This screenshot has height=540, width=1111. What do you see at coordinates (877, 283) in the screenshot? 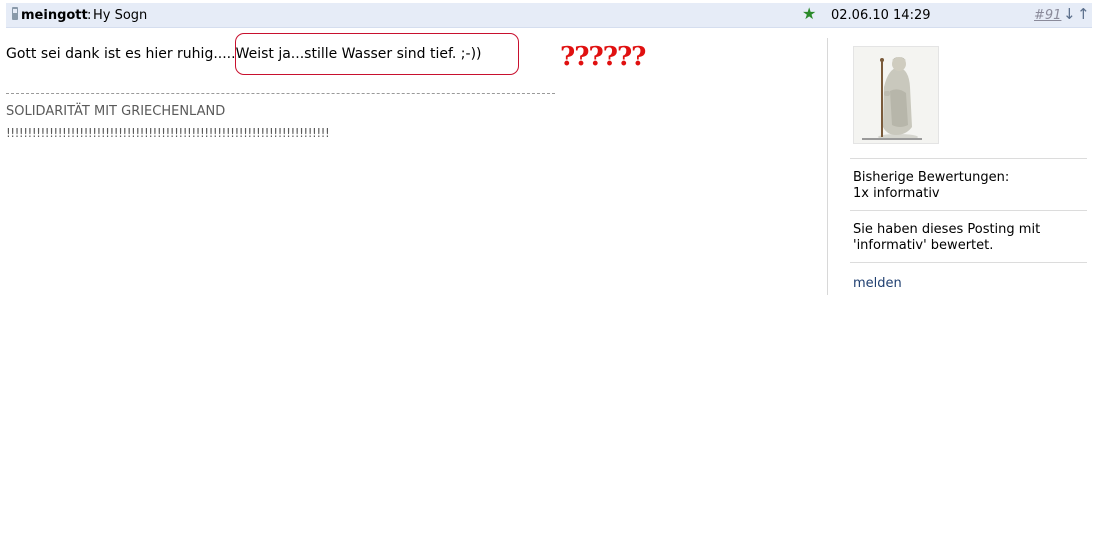
I see `report-link: melden` at bounding box center [877, 283].